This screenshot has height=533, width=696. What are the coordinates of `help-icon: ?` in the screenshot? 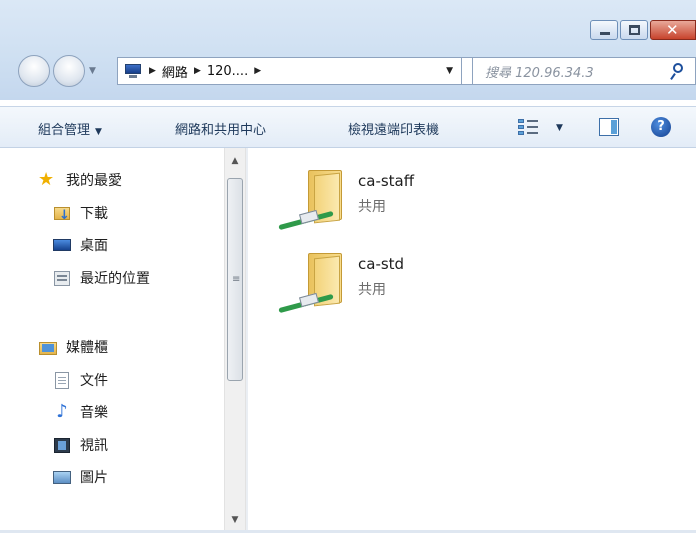 It's located at (661, 127).